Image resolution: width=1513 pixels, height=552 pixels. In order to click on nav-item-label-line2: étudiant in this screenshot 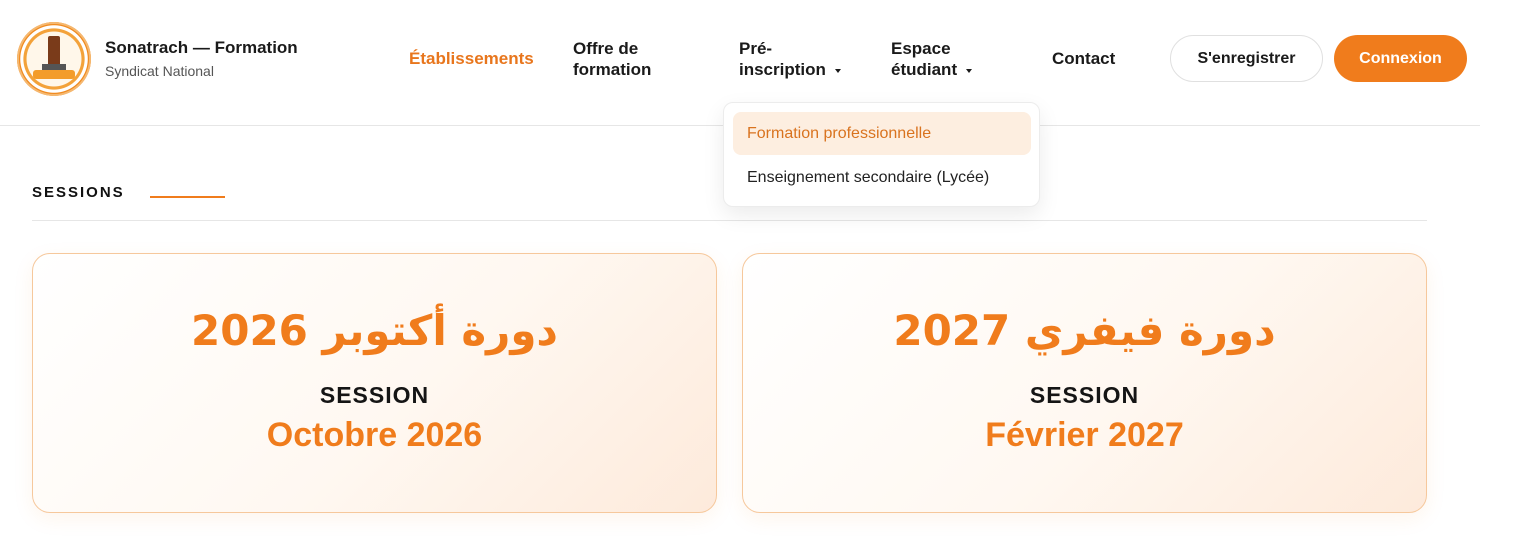, I will do `click(924, 69)`.